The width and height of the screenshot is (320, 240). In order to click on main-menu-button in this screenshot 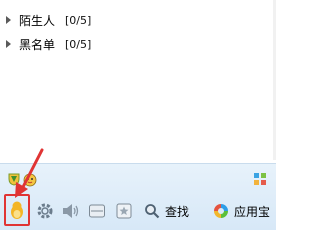, I will do `click(17, 210)`.